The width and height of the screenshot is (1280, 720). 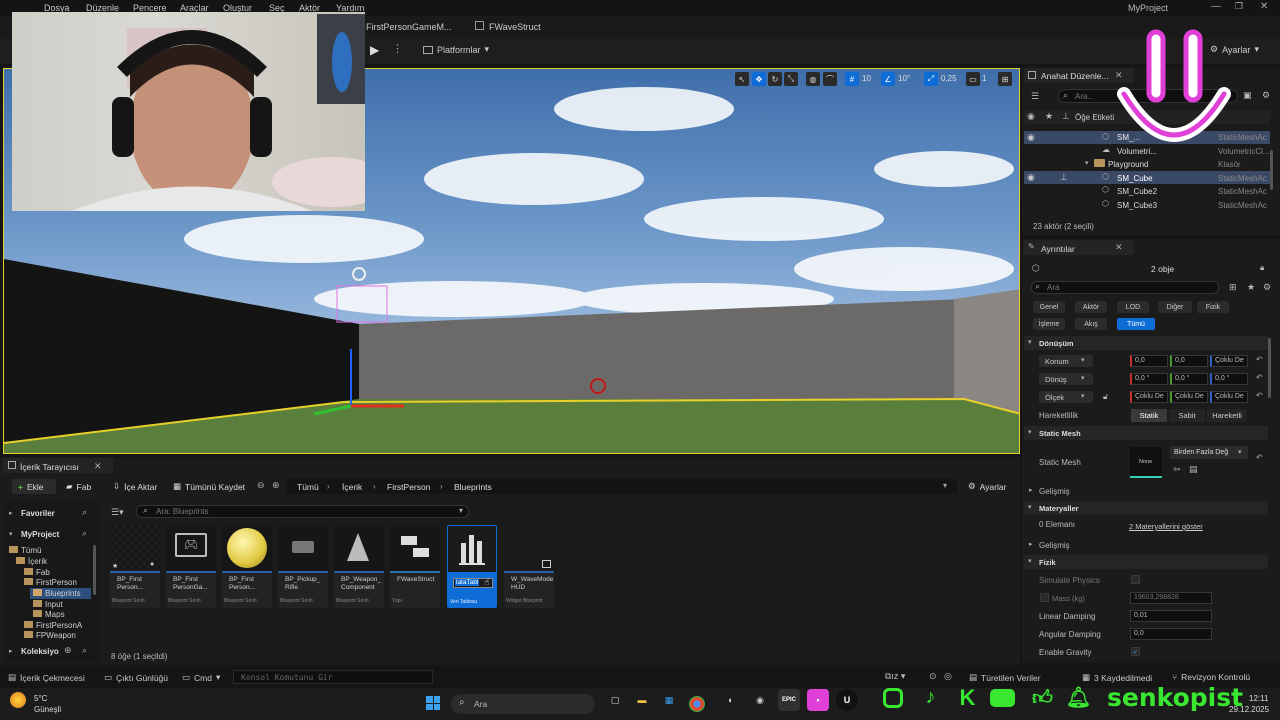 What do you see at coordinates (374, 50) in the screenshot?
I see `play-icon: ▶` at bounding box center [374, 50].